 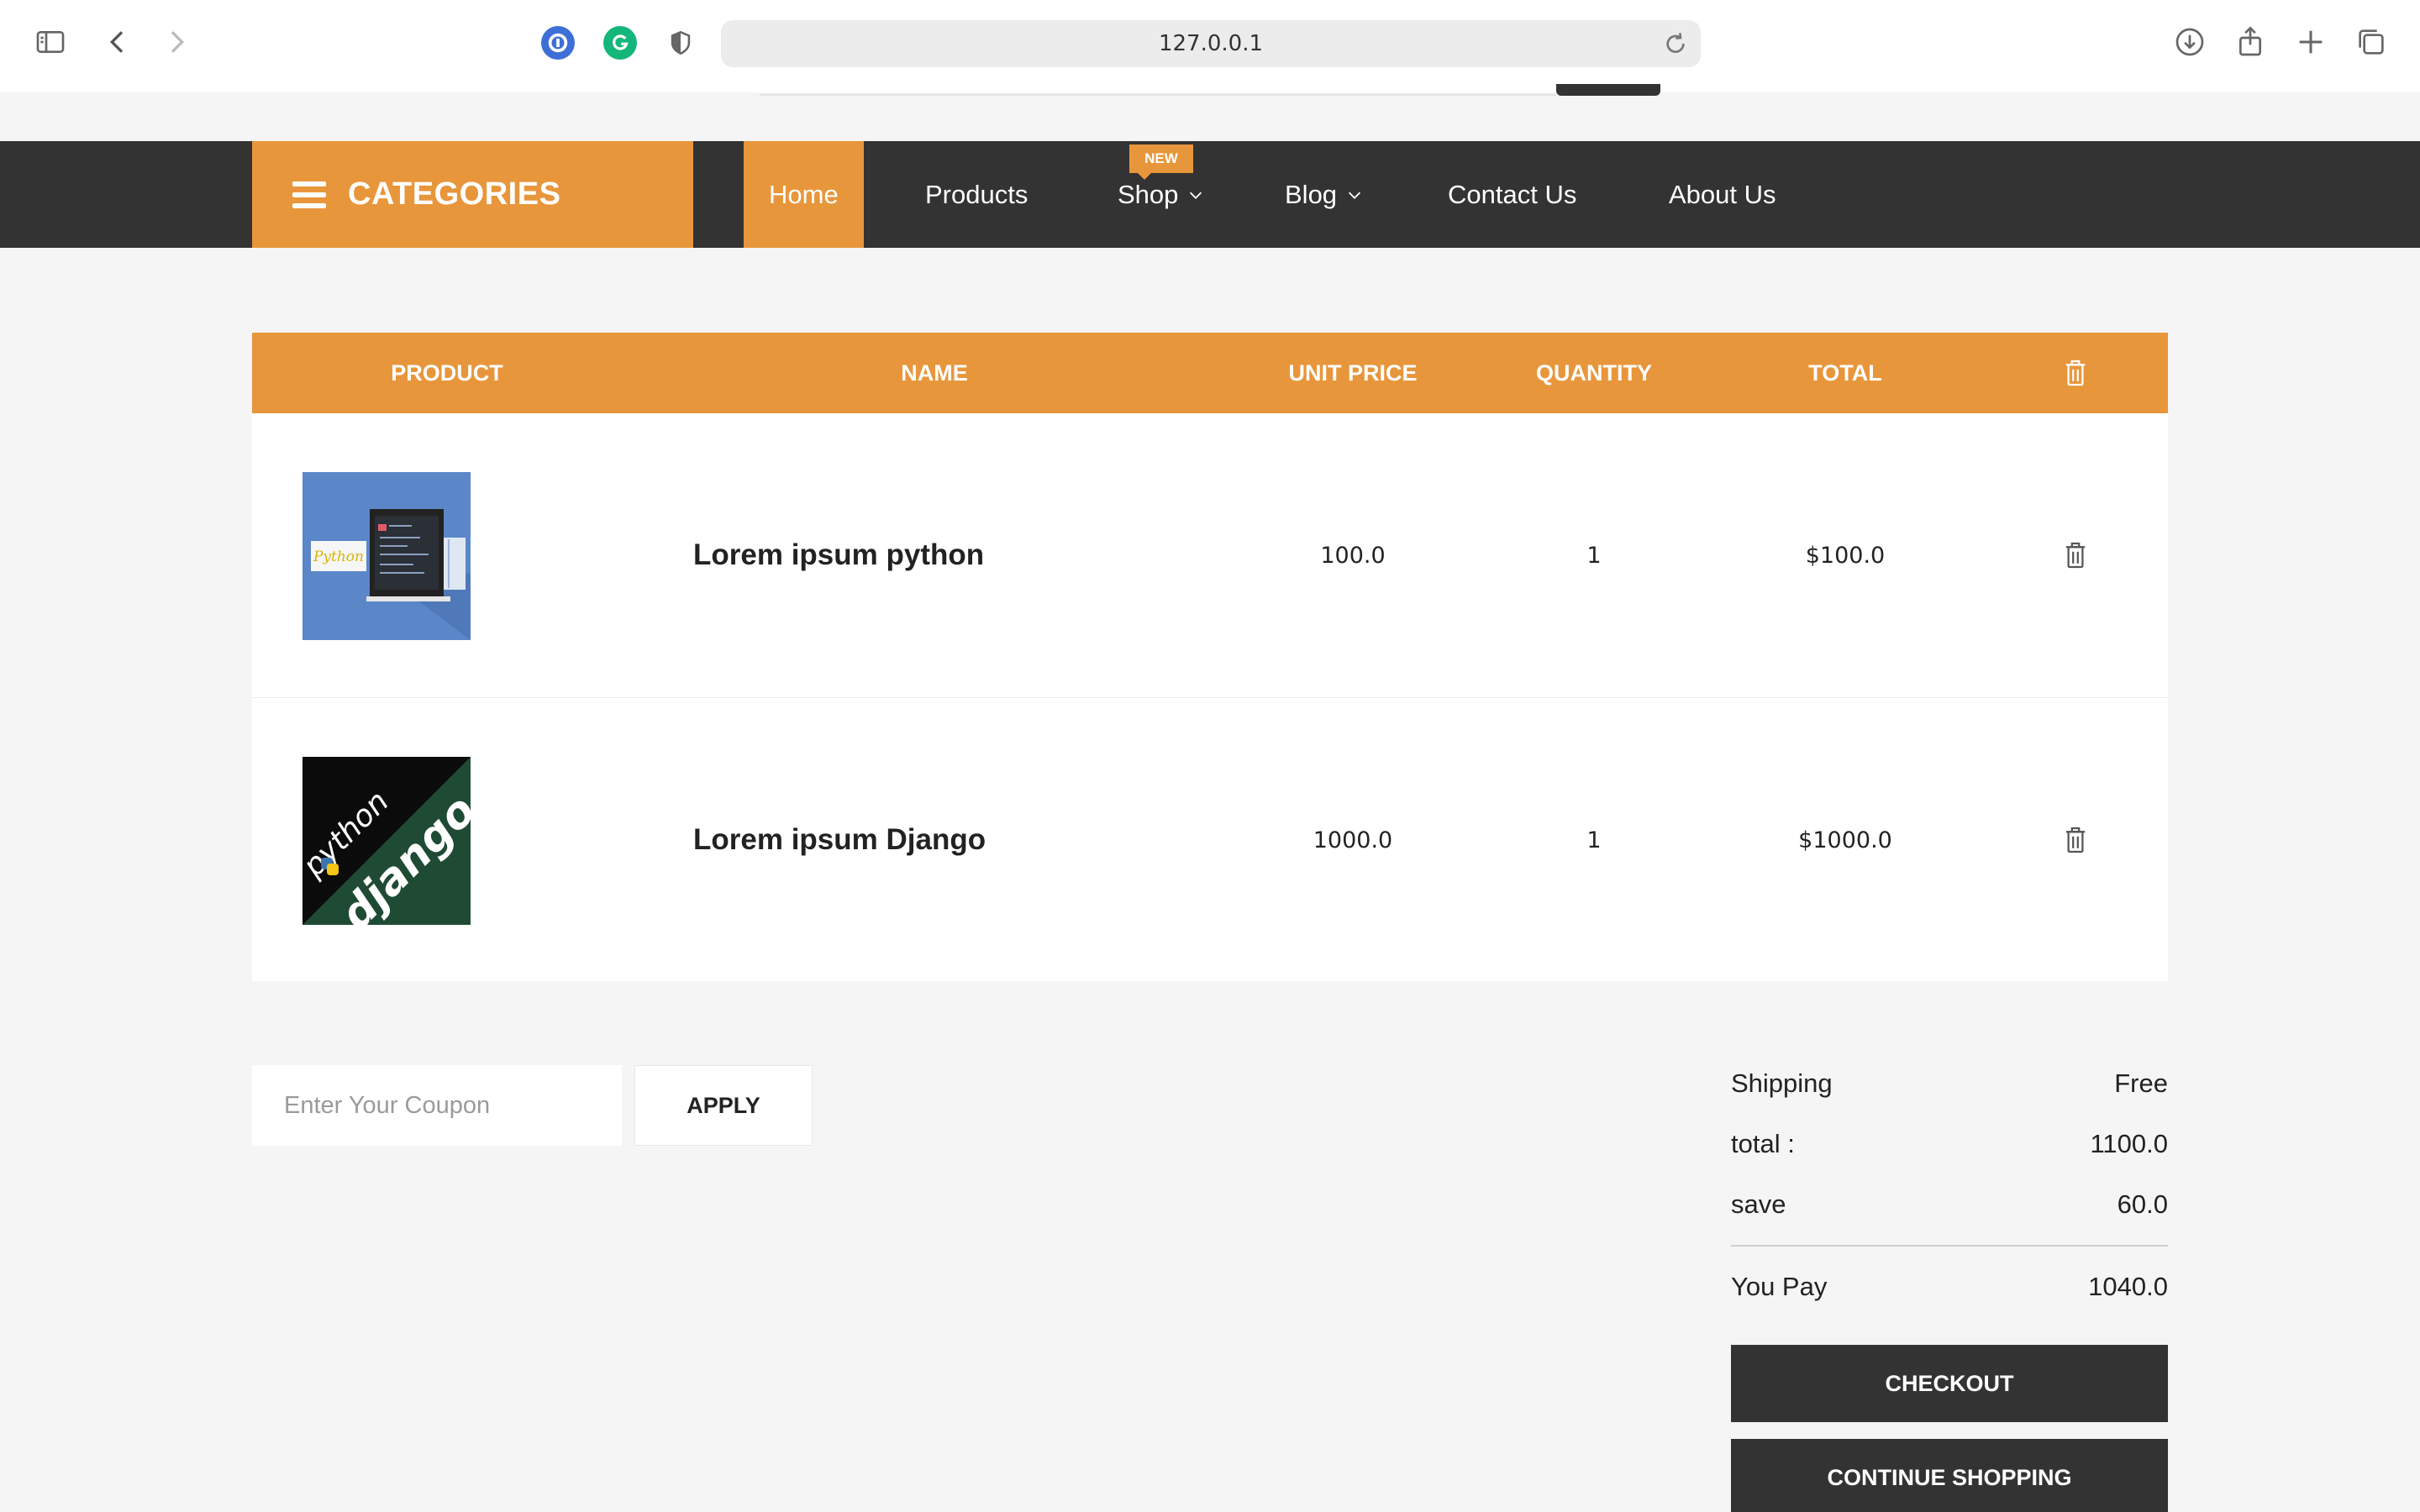 What do you see at coordinates (447, 373) in the screenshot?
I see `header-product: PRODUCT` at bounding box center [447, 373].